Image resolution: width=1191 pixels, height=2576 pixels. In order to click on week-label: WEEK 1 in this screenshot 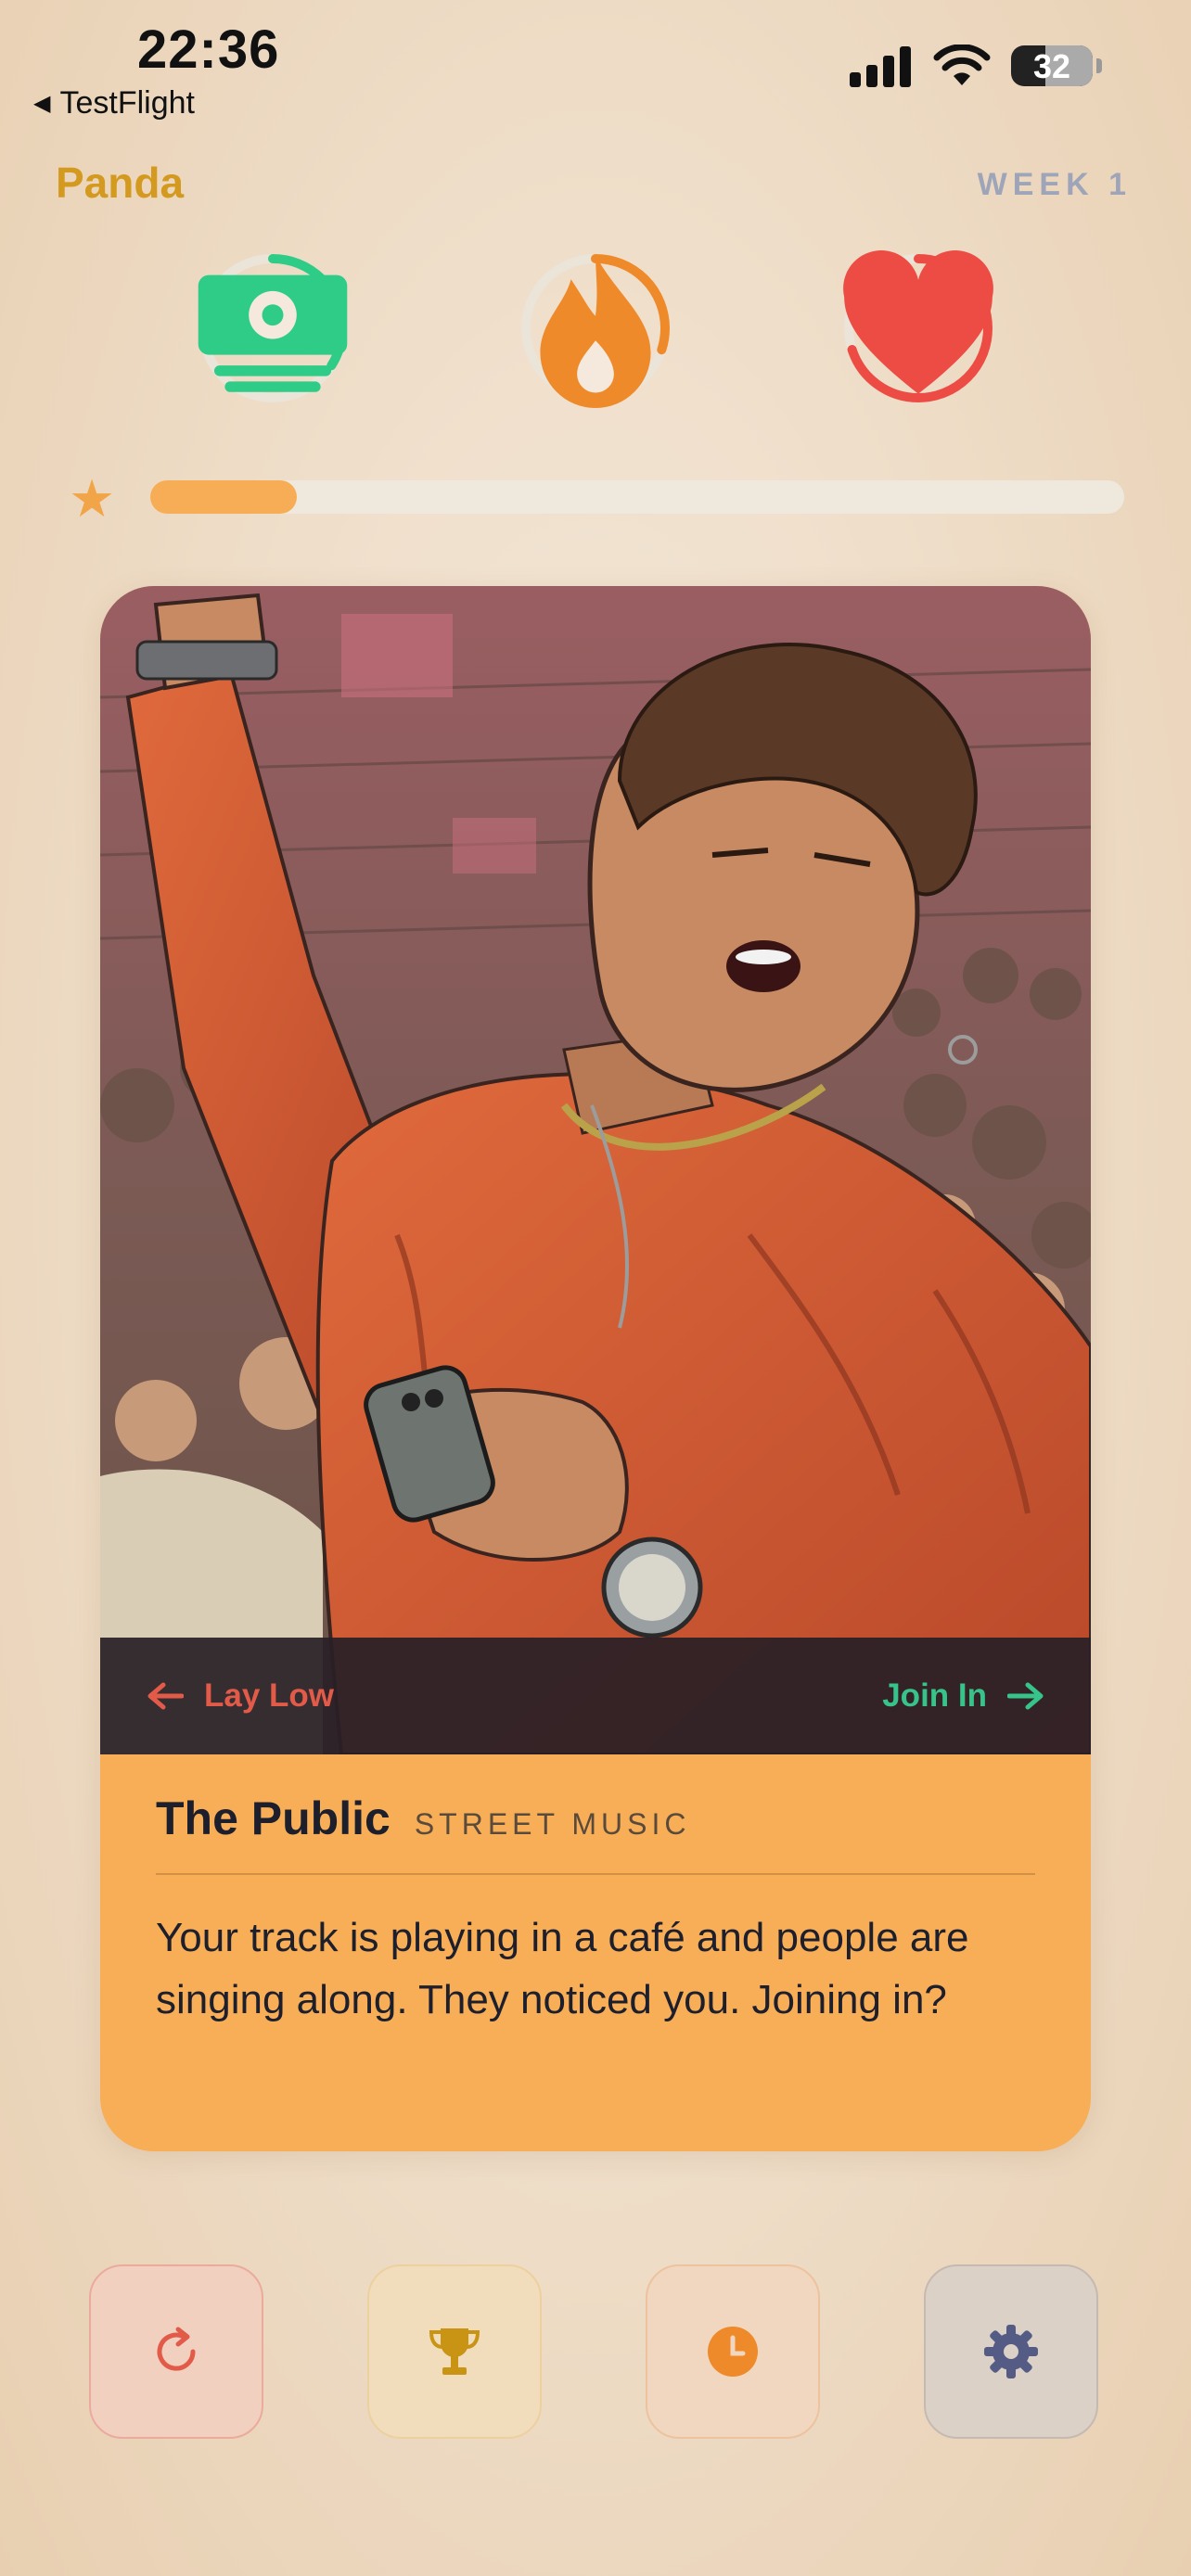, I will do `click(1054, 185)`.